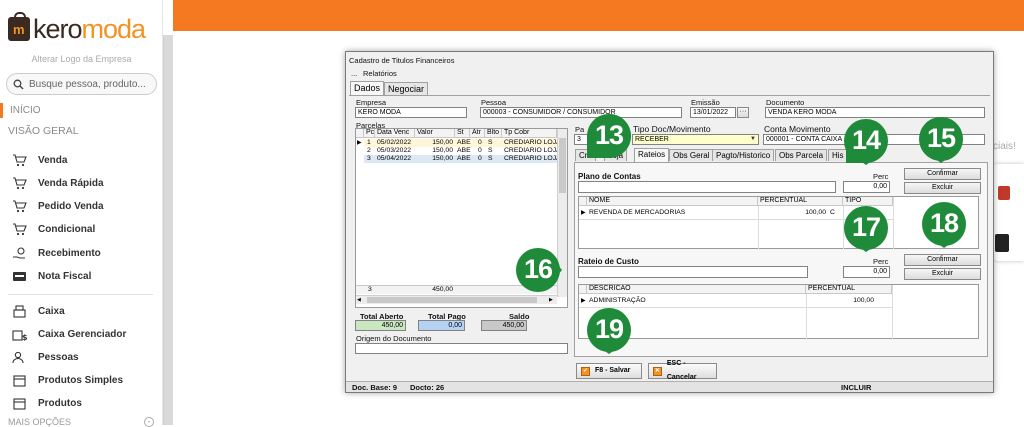  What do you see at coordinates (942, 188) in the screenshot?
I see `plano-delete-button: Excluir` at bounding box center [942, 188].